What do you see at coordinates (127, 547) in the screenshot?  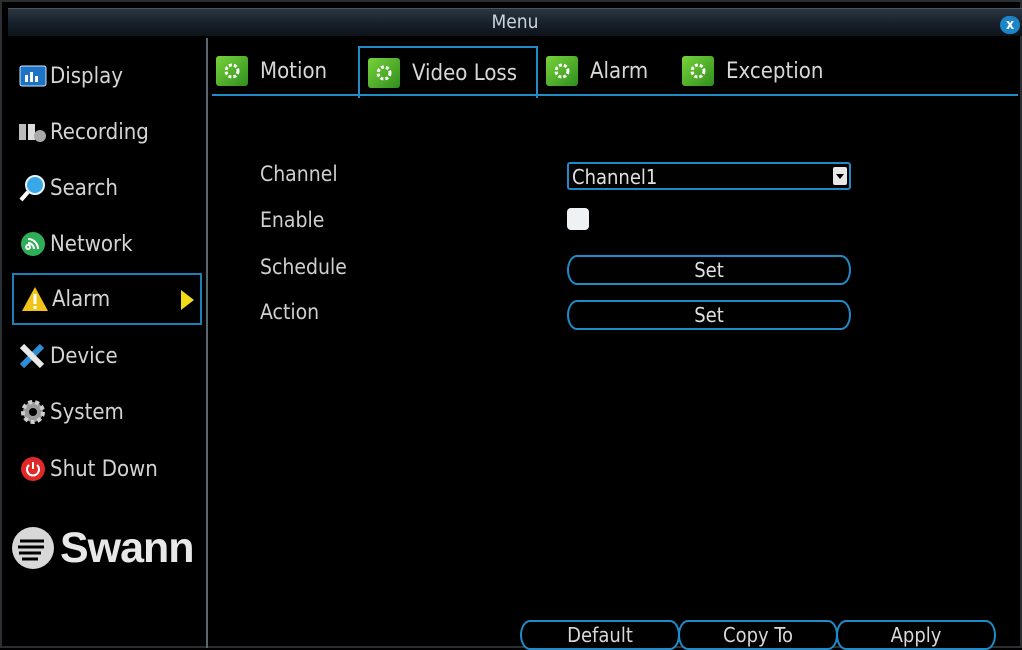 I see `logo-text: Swann` at bounding box center [127, 547].